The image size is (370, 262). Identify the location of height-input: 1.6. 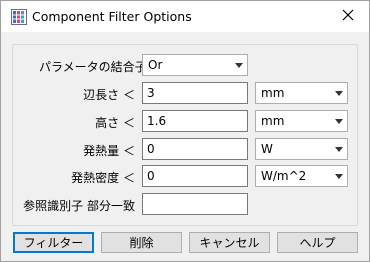
(195, 121).